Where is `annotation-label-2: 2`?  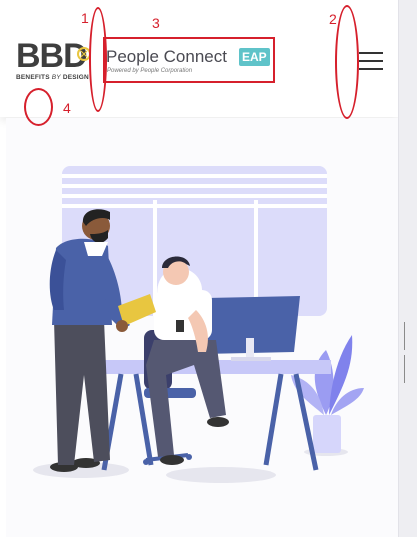
annotation-label-2: 2 is located at coordinates (333, 19).